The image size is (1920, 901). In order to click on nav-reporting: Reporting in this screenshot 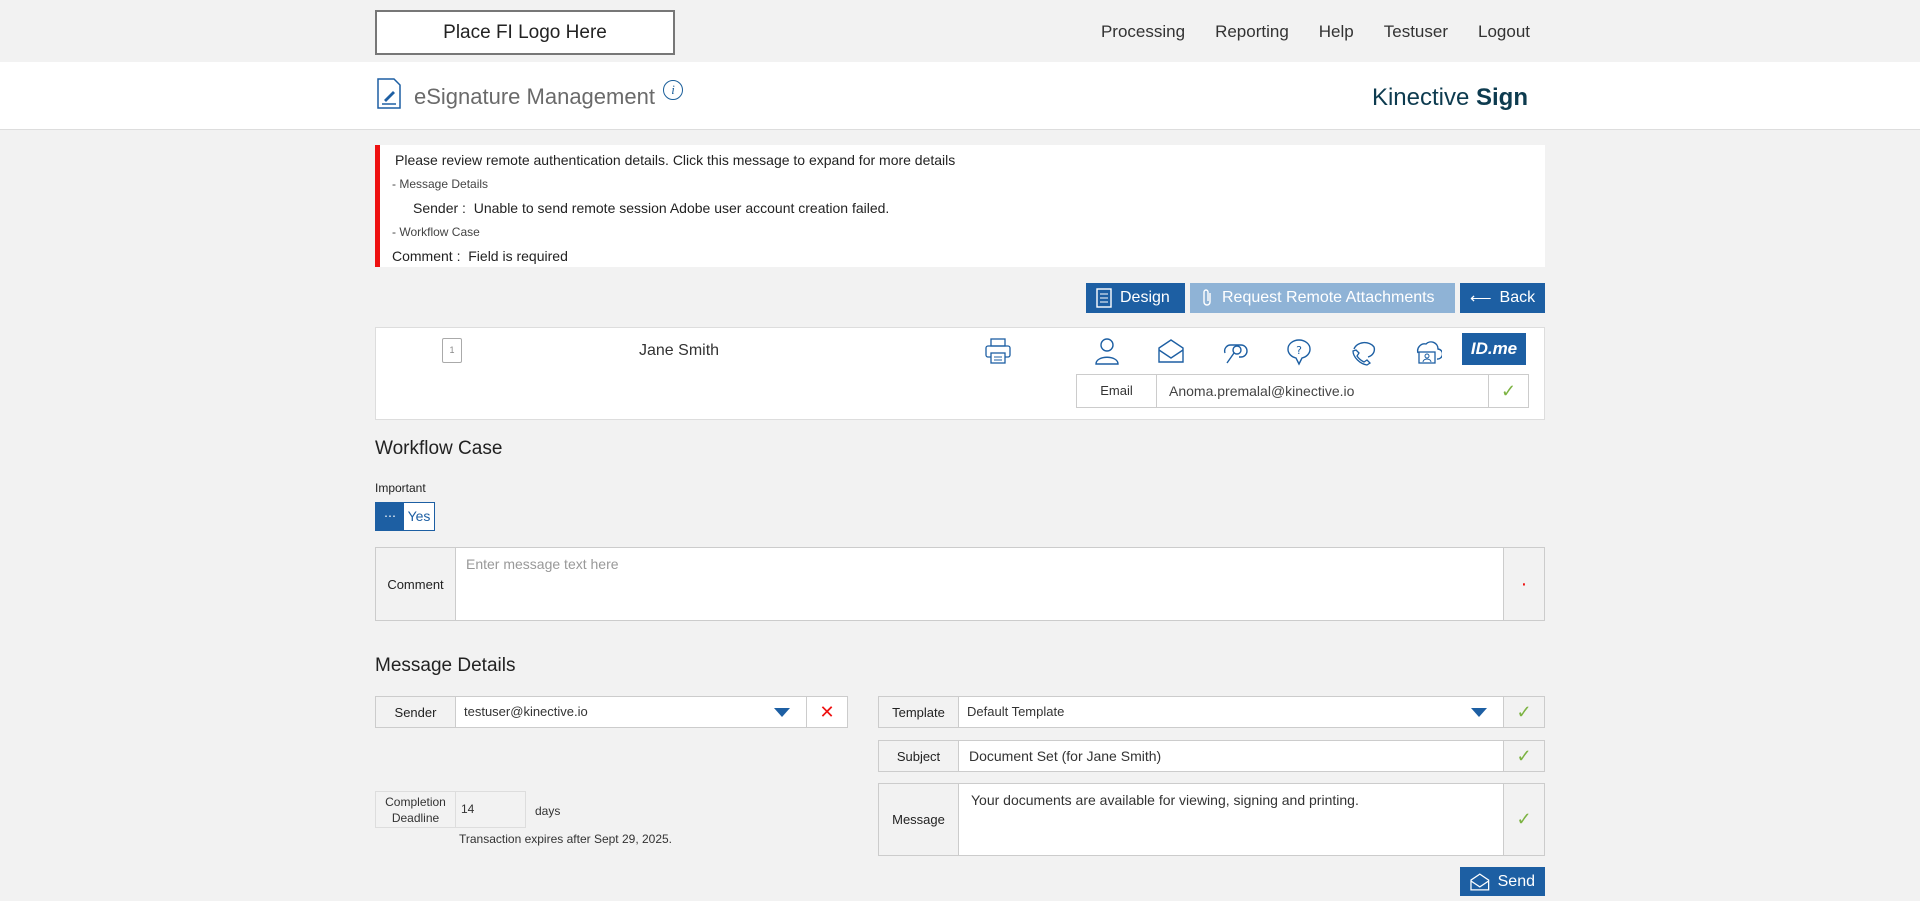, I will do `click(1252, 32)`.